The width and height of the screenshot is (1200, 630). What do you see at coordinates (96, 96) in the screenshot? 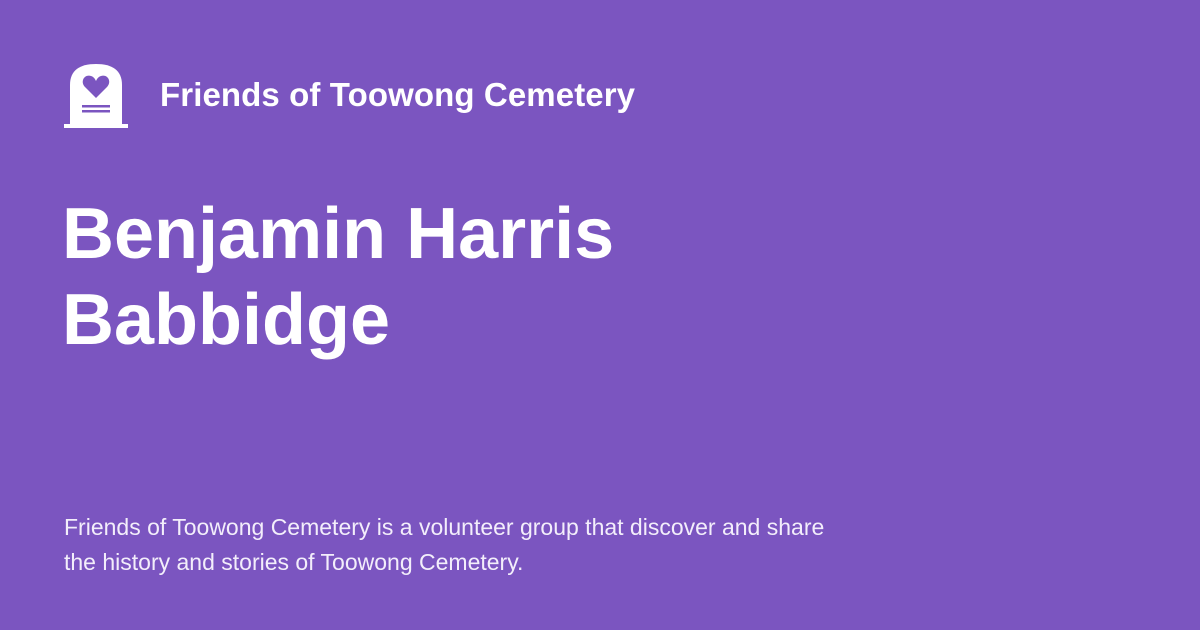
I see `headstone-heart-icon` at bounding box center [96, 96].